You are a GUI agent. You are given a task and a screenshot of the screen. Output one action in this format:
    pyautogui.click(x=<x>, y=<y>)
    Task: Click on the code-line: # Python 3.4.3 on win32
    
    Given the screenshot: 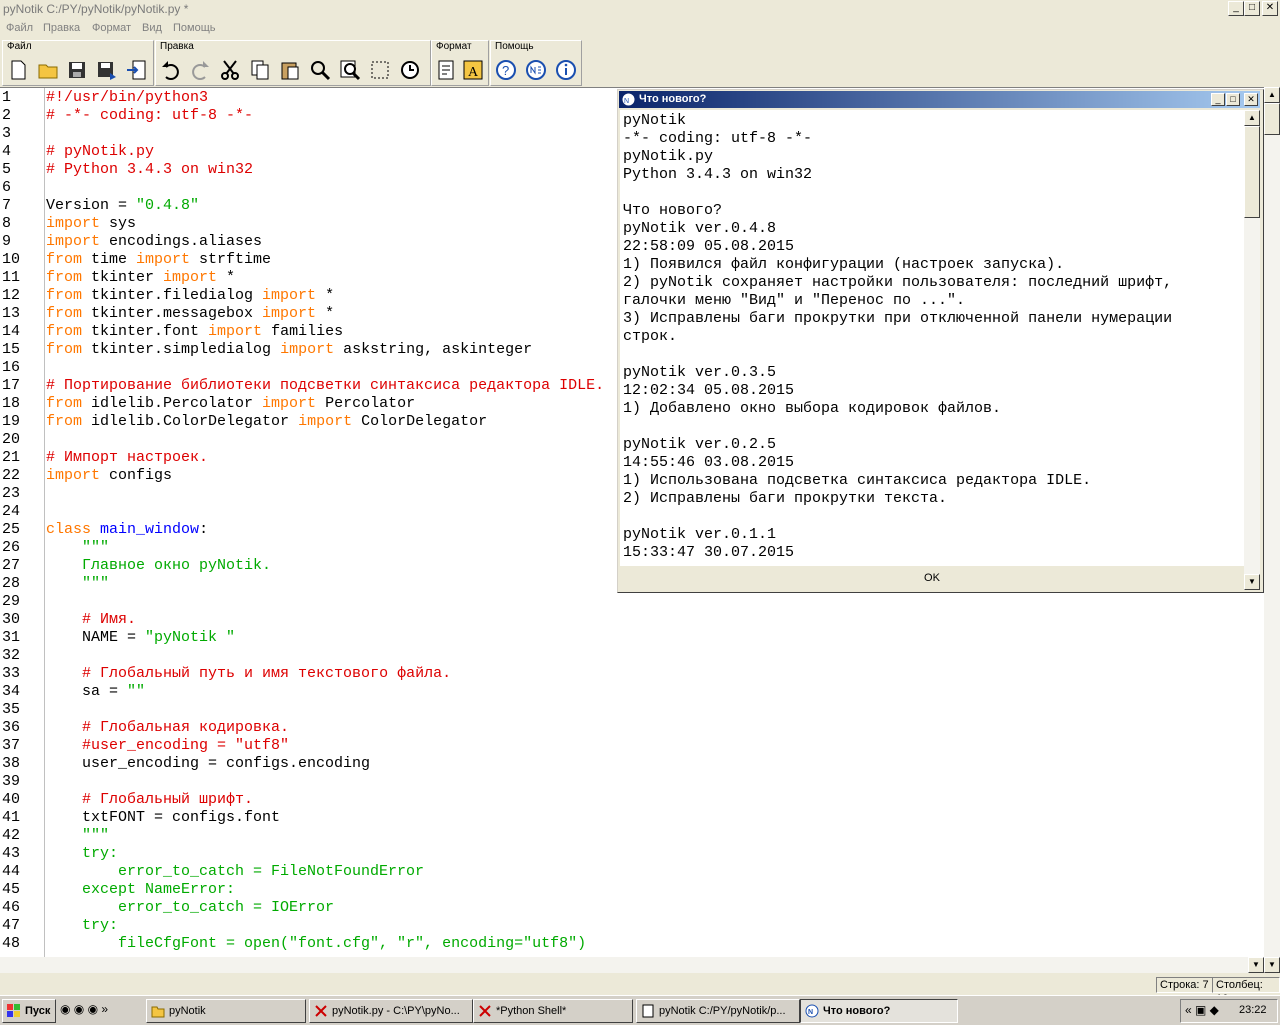 What is the action you would take?
    pyautogui.click(x=150, y=169)
    